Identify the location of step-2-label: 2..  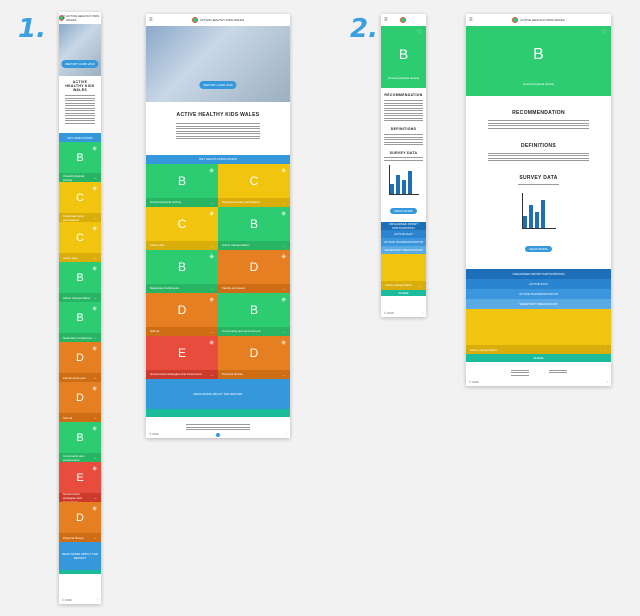
(364, 29).